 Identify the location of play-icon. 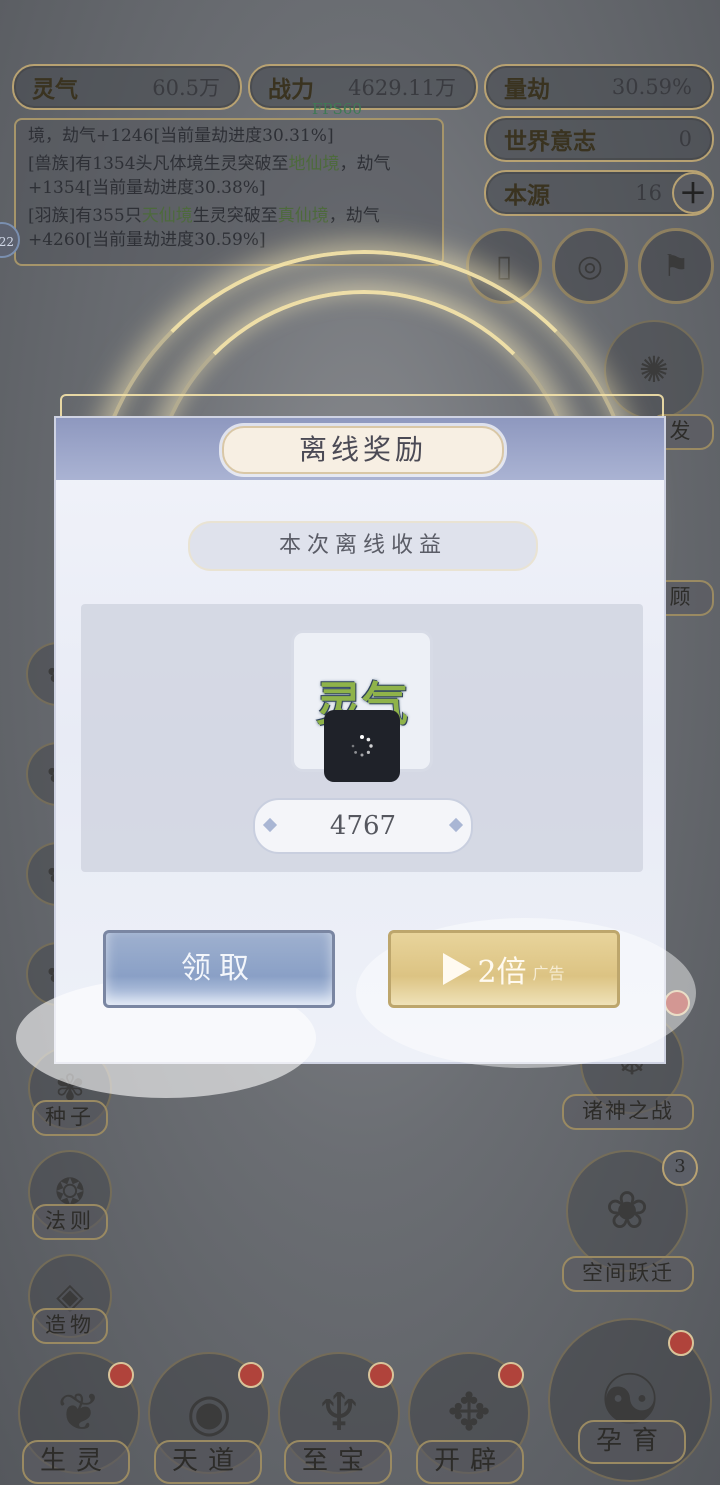
(457, 969).